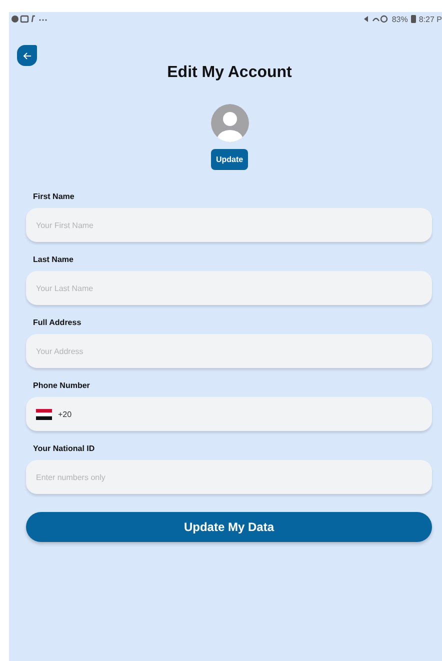 The image size is (442, 661). What do you see at coordinates (64, 448) in the screenshot?
I see `field-label: Your National ID` at bounding box center [64, 448].